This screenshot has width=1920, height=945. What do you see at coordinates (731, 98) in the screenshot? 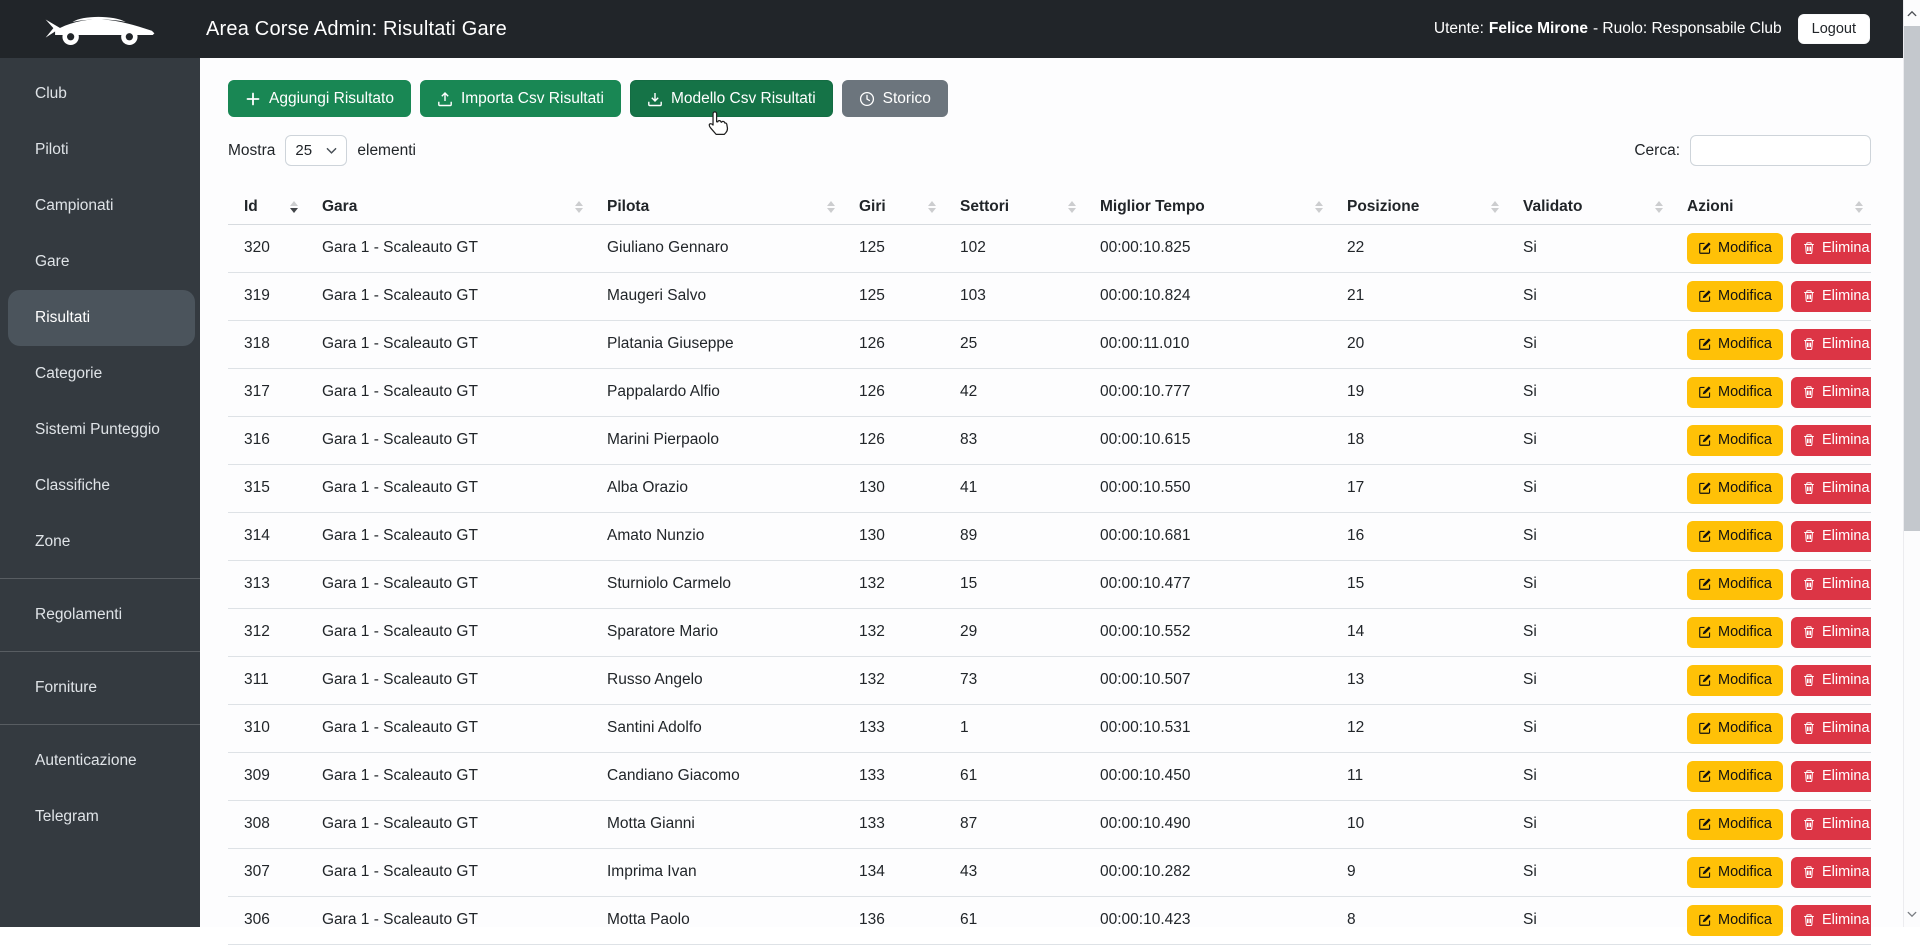
I see `modello-csv-risultati-button: Modello Csv Risultati` at bounding box center [731, 98].